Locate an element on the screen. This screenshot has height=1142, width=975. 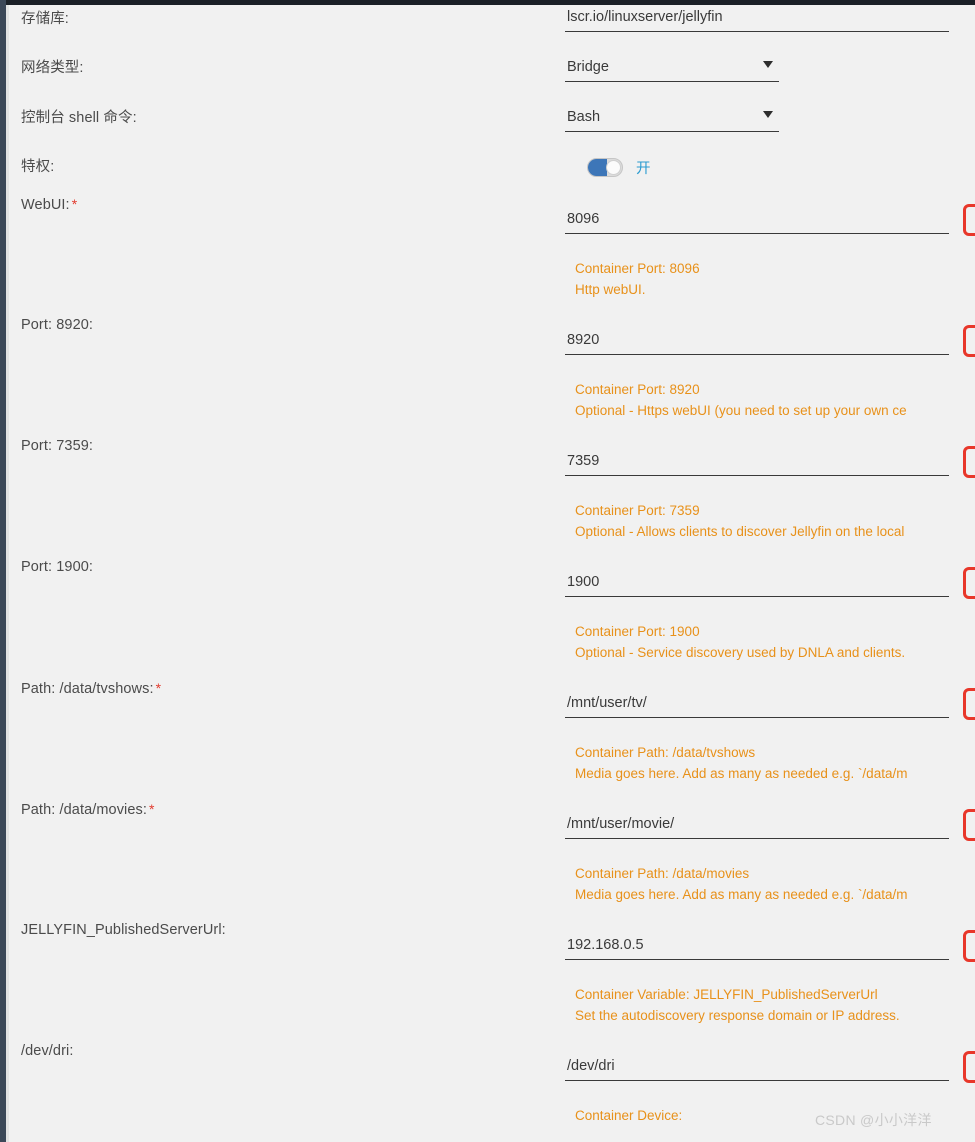
csdn-watermark: CSDN @小小洋洋 is located at coordinates (873, 1120).